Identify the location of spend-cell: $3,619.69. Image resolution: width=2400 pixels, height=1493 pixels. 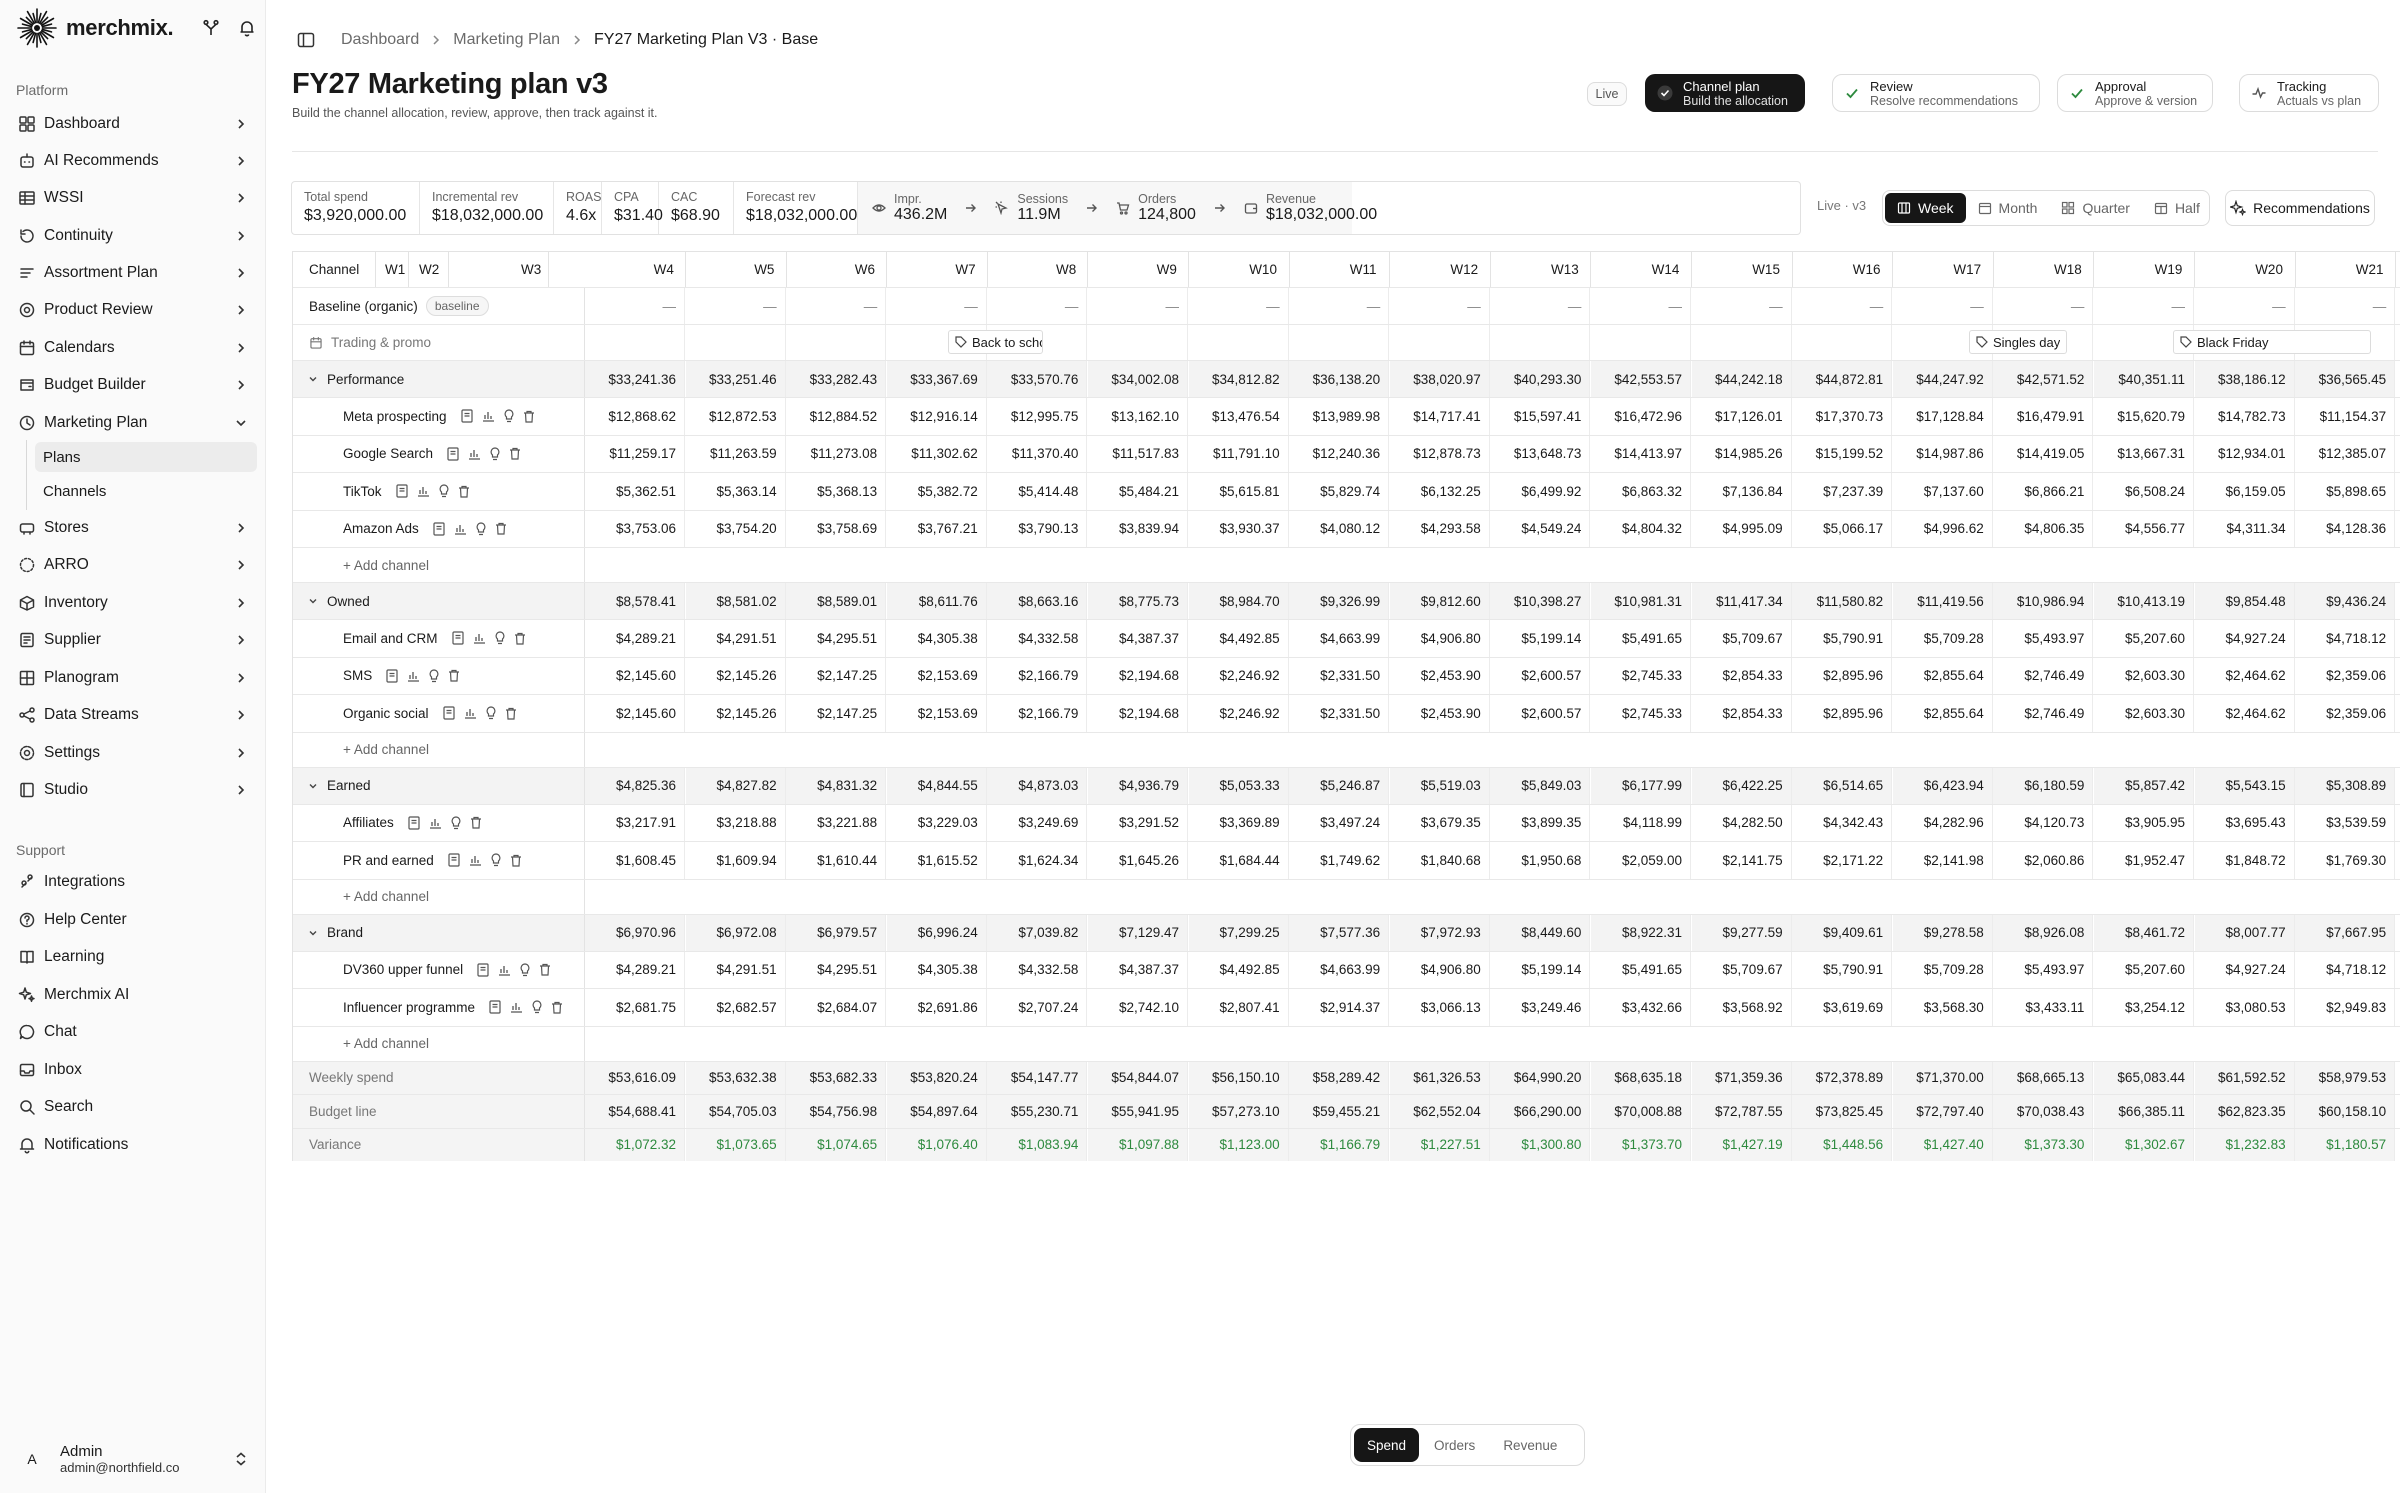
(1842, 1007).